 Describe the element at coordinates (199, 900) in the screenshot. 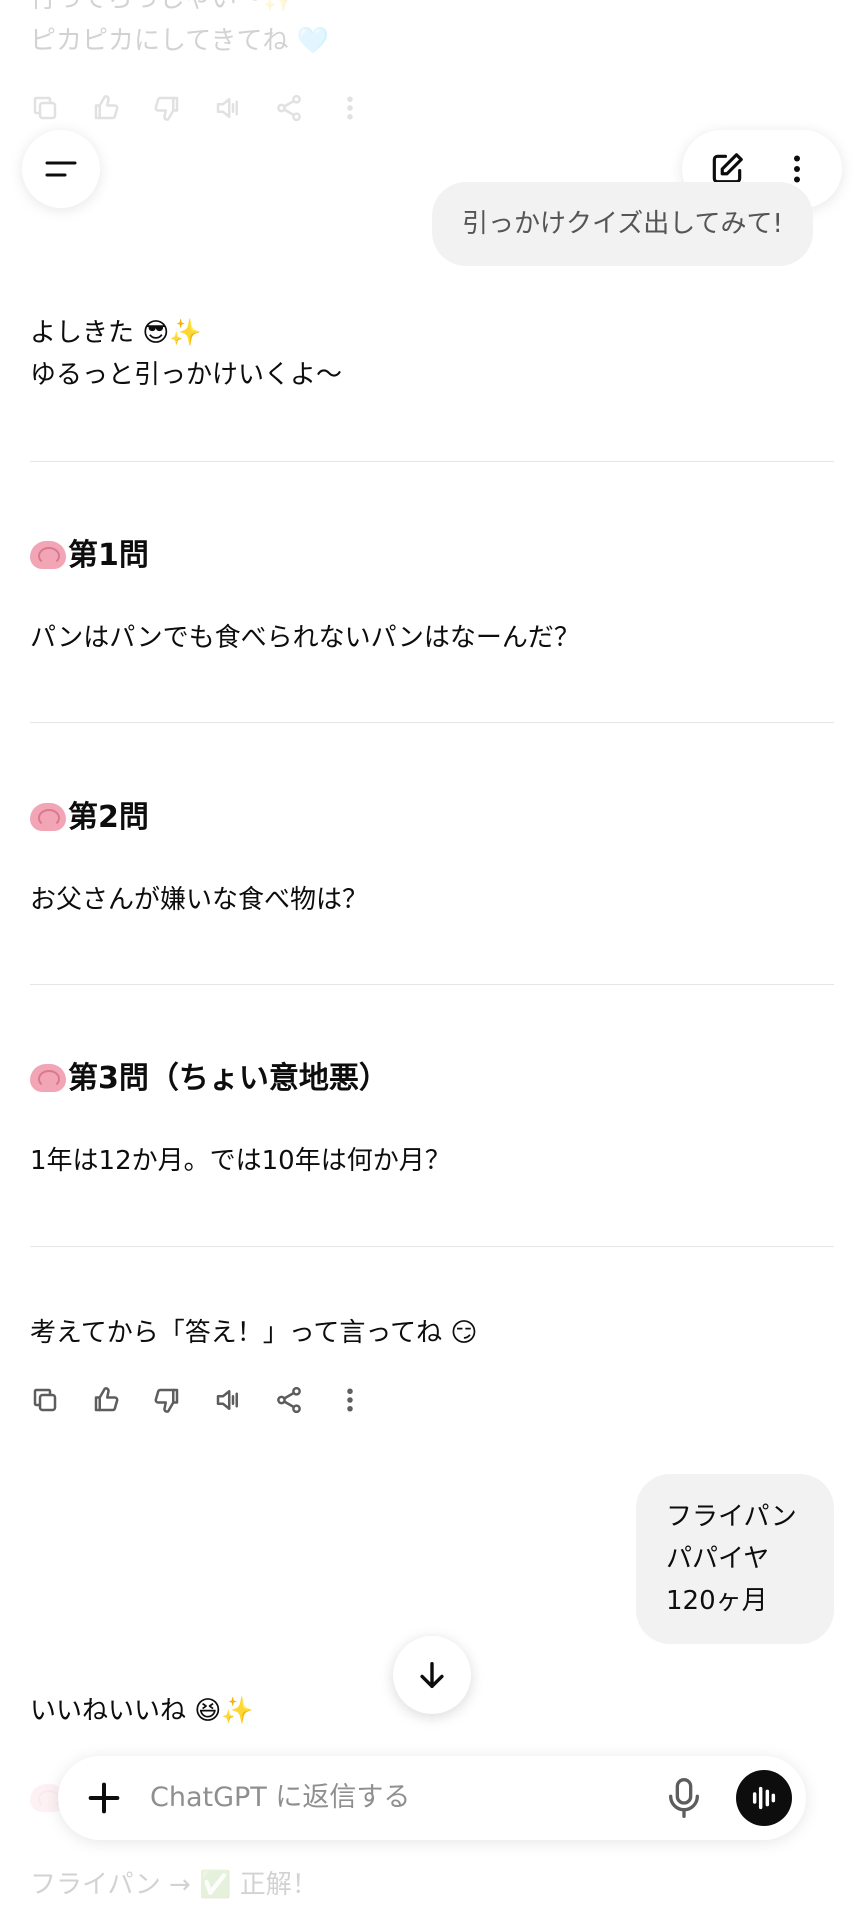

I see `question-text: お父さんが嫌いな食べ物は？` at that location.